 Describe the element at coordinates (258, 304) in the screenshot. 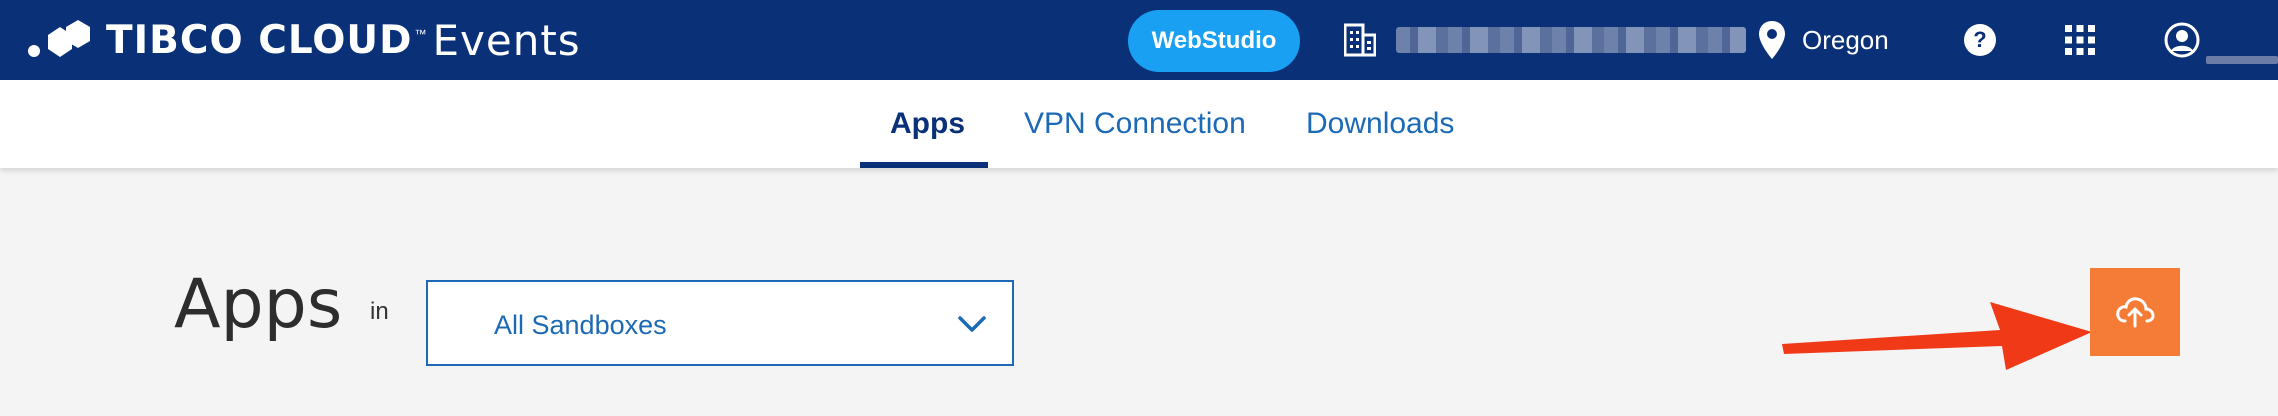

I see `page-title: Apps` at that location.